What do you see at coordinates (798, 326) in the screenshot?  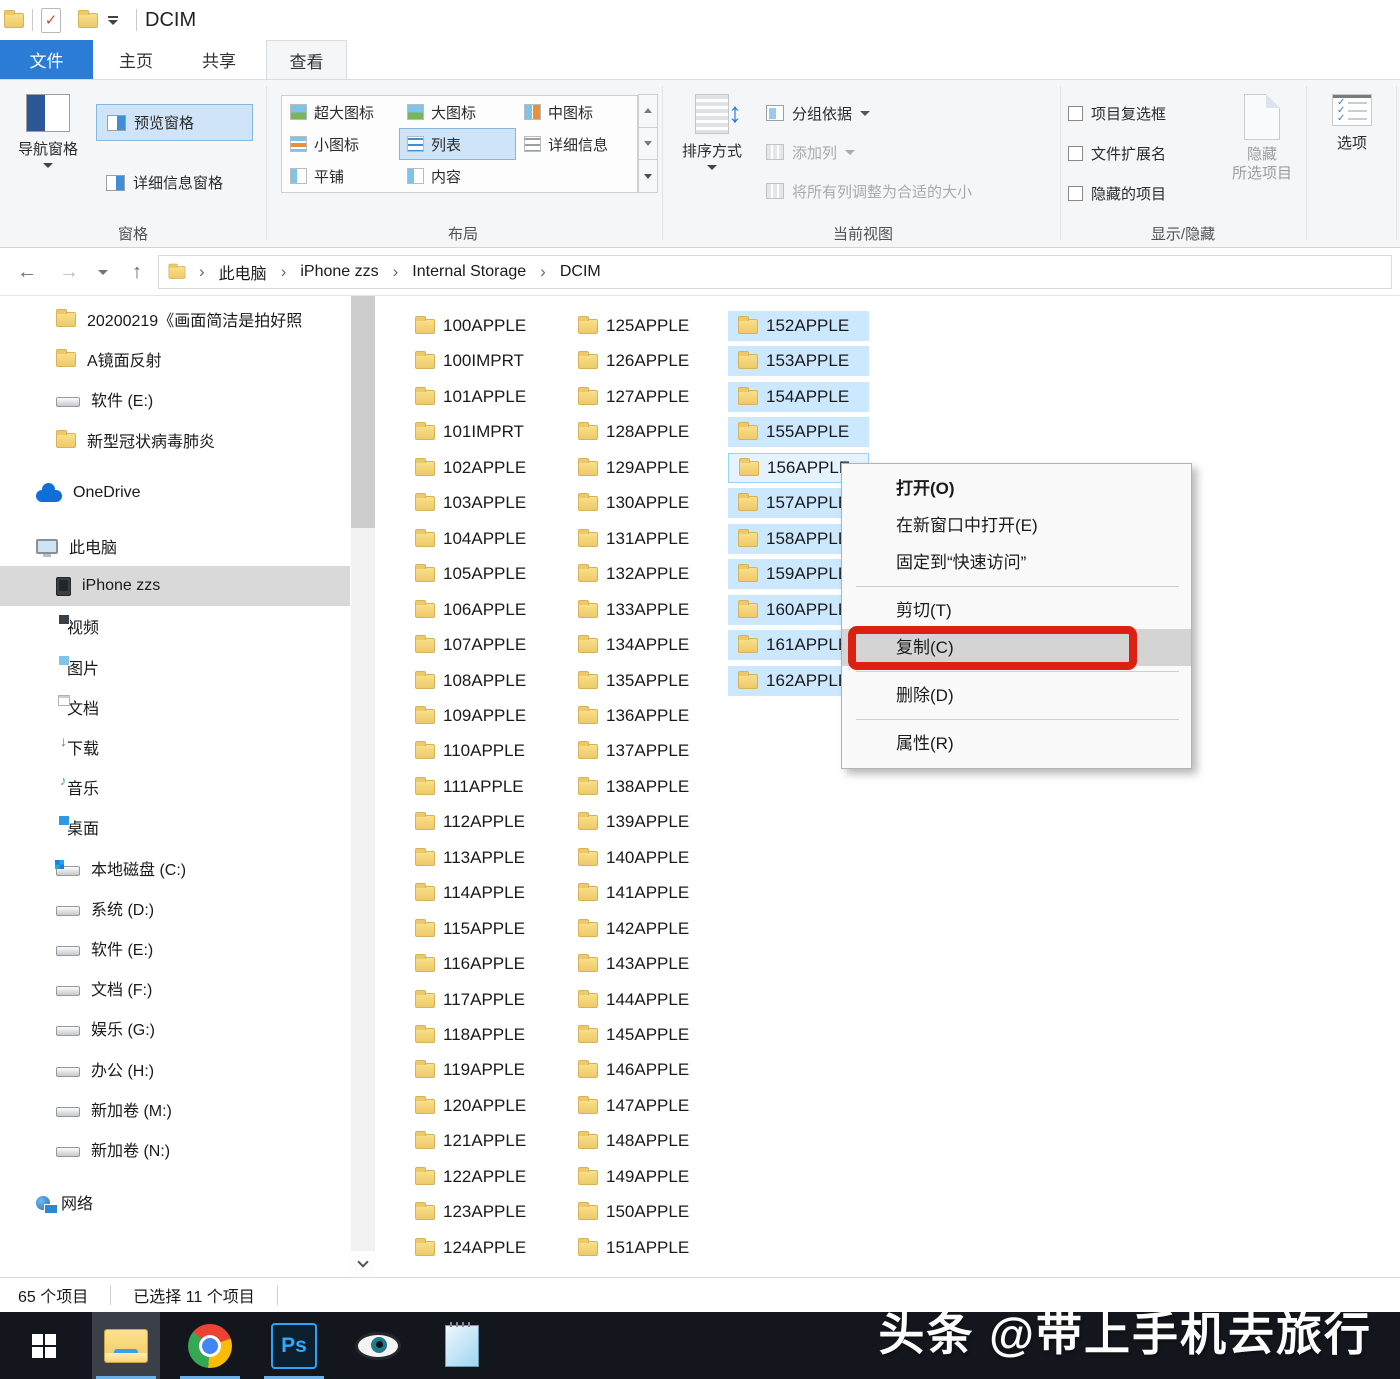 I see `file-item: 152APPLE` at bounding box center [798, 326].